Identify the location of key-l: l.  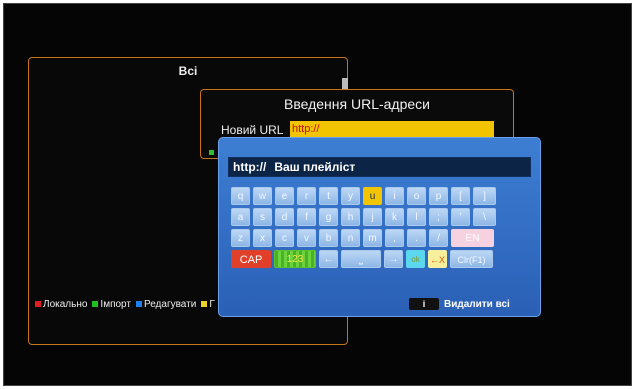
(416, 217).